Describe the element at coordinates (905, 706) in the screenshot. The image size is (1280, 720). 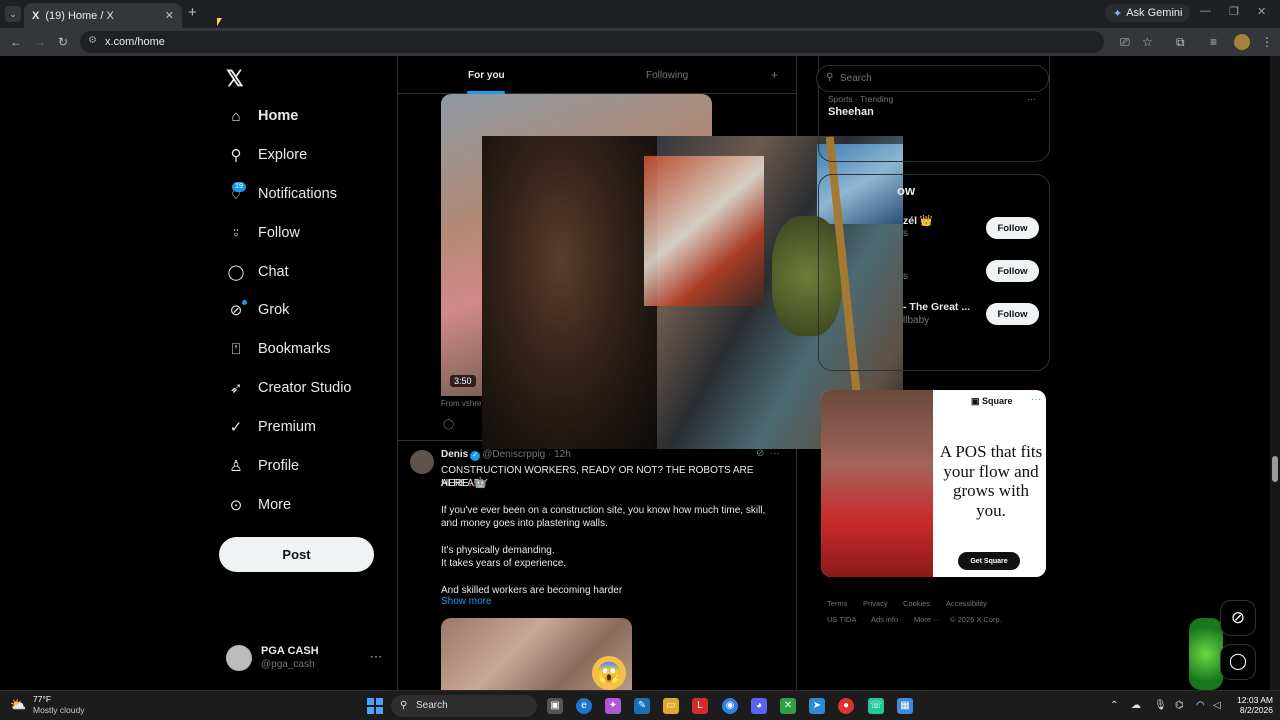
I see `photos-icon: ▦` at that location.